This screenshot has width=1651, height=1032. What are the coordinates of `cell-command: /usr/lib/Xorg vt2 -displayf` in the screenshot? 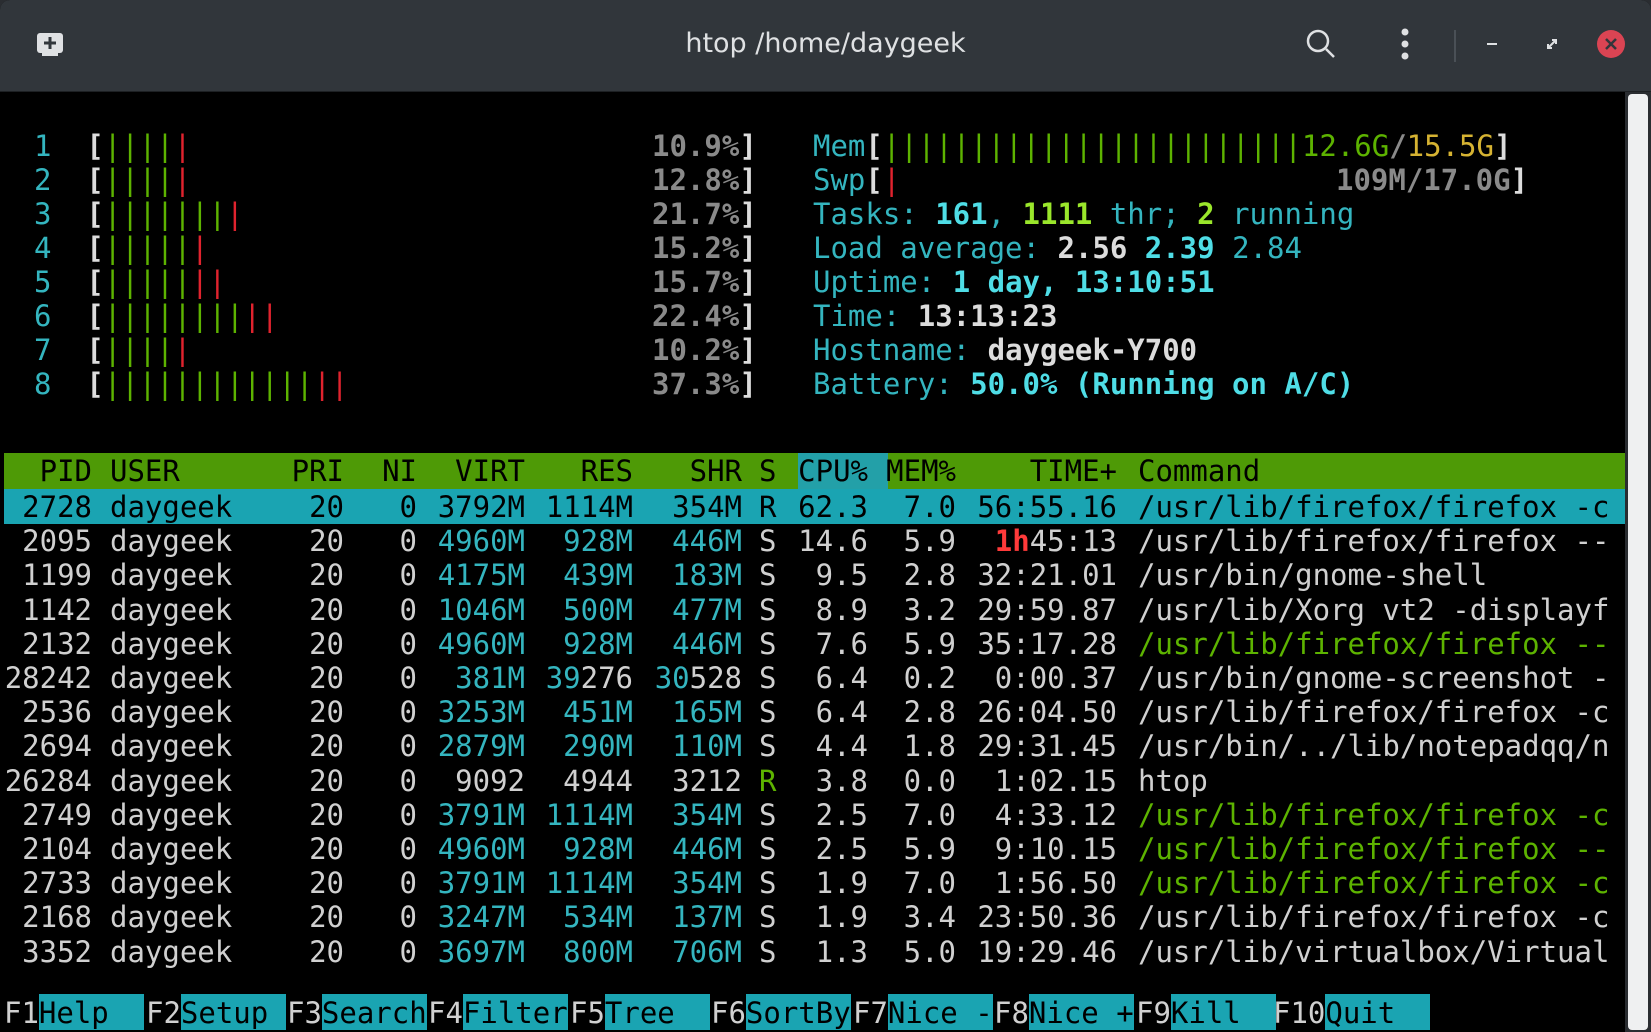 It's located at (1374, 609).